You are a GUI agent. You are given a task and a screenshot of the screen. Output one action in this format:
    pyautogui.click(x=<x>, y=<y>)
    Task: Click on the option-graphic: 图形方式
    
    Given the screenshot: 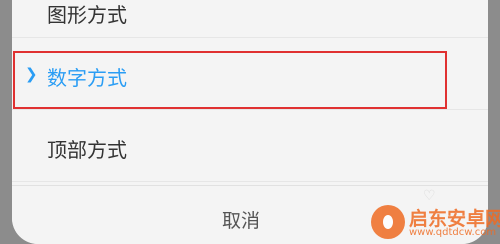 What is the action you would take?
    pyautogui.click(x=250, y=19)
    